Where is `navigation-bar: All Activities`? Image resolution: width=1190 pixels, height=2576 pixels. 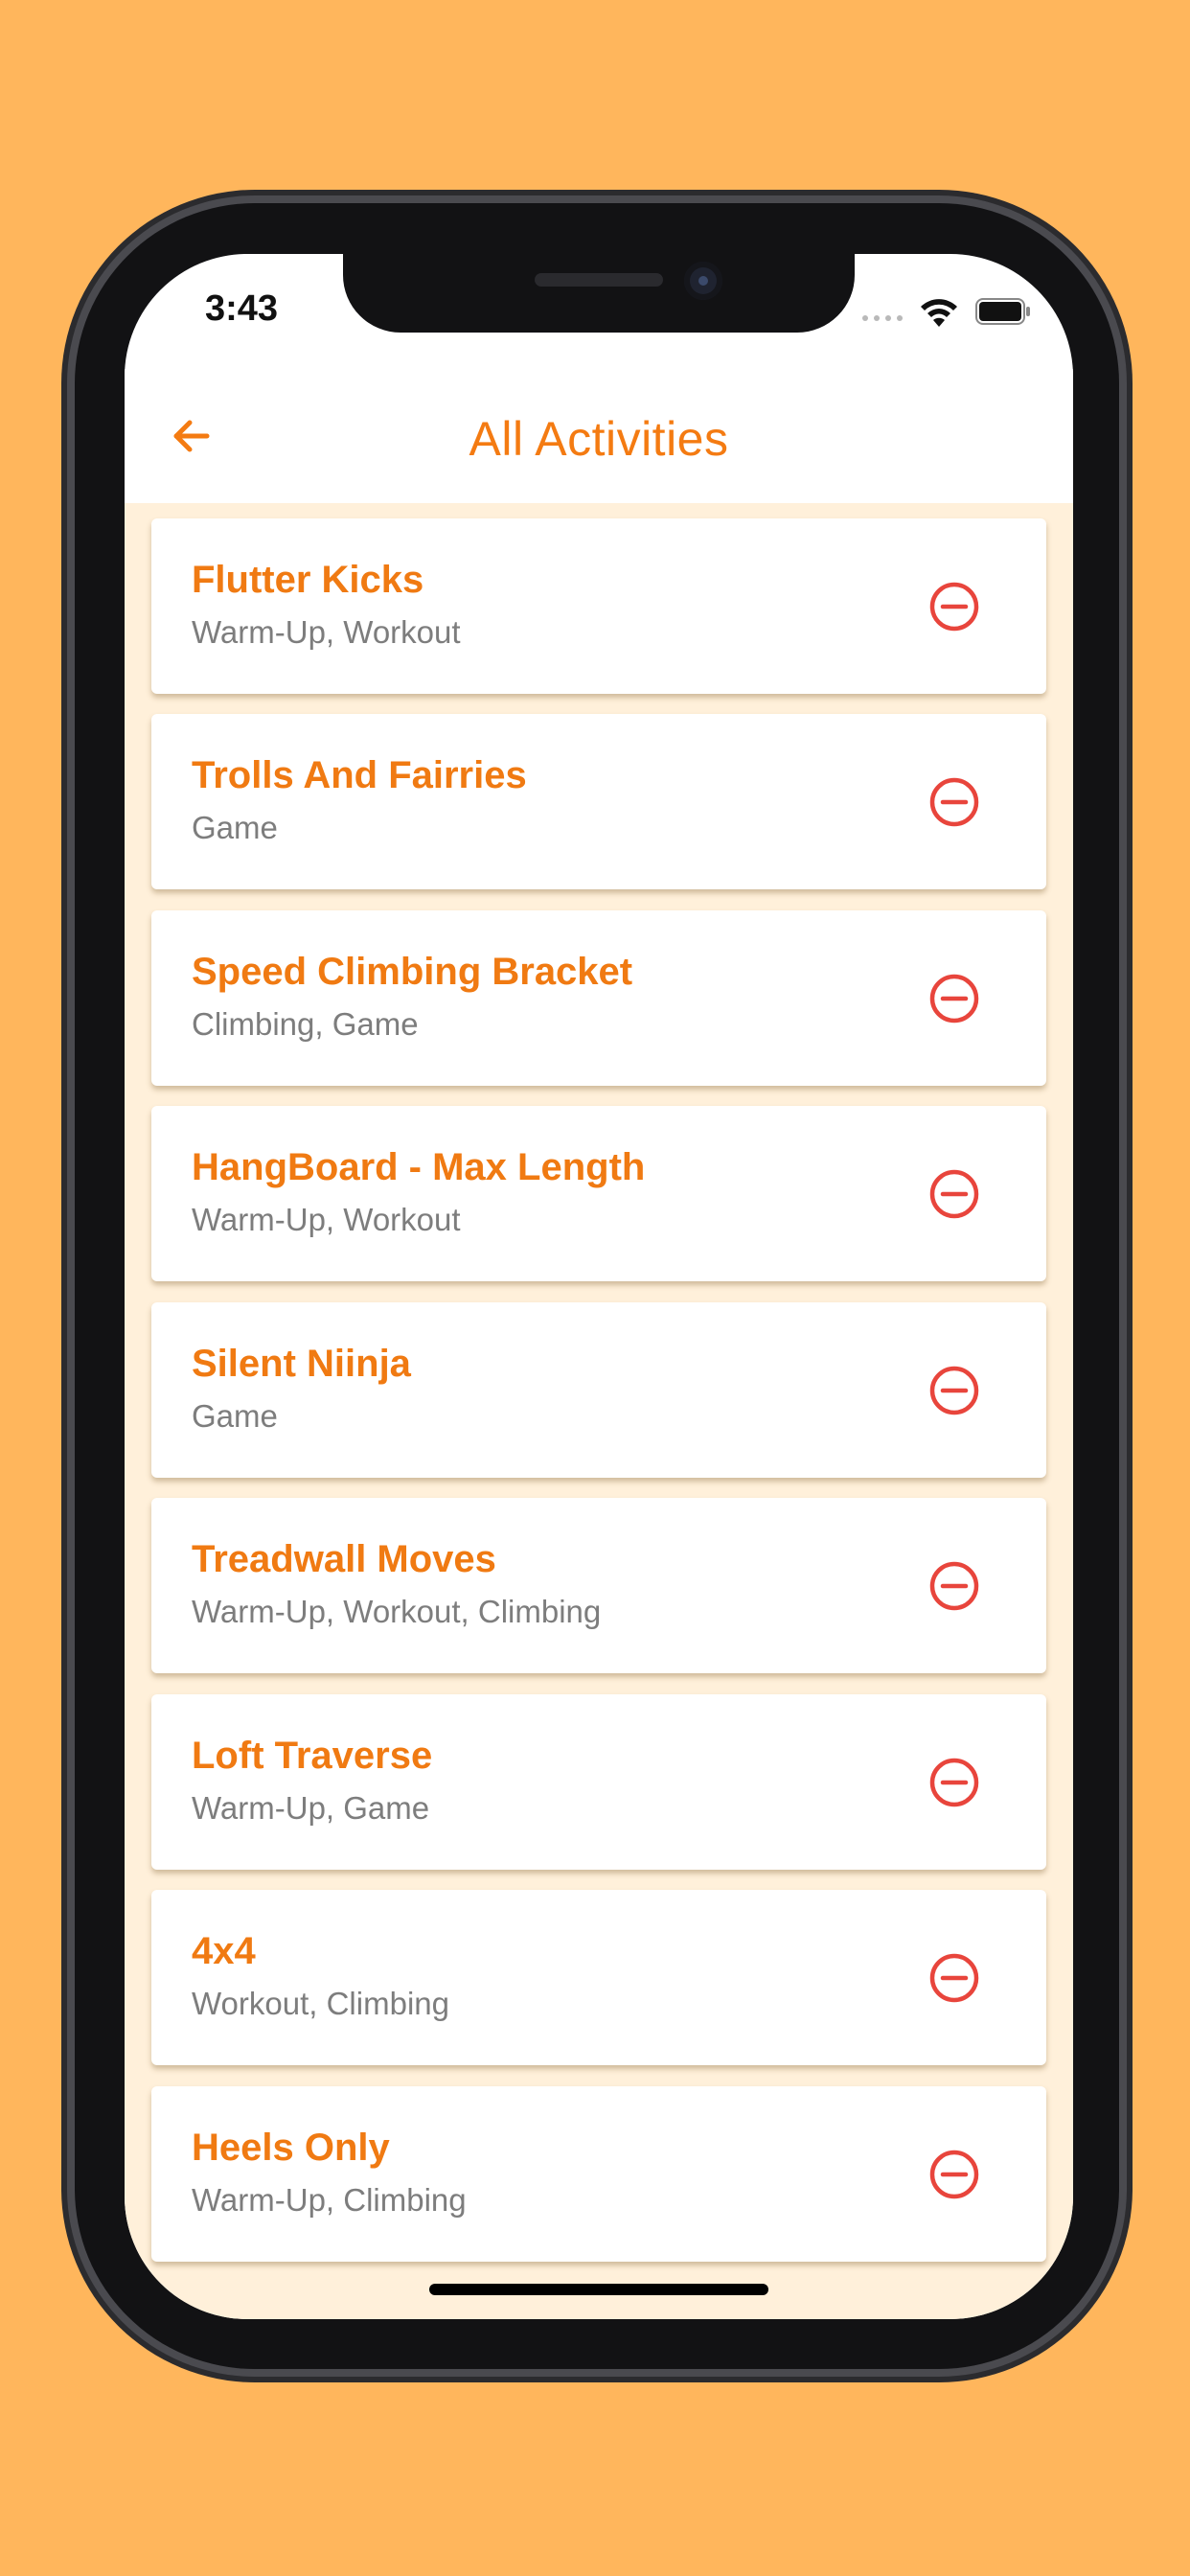
navigation-bar: All Activities is located at coordinates (599, 436).